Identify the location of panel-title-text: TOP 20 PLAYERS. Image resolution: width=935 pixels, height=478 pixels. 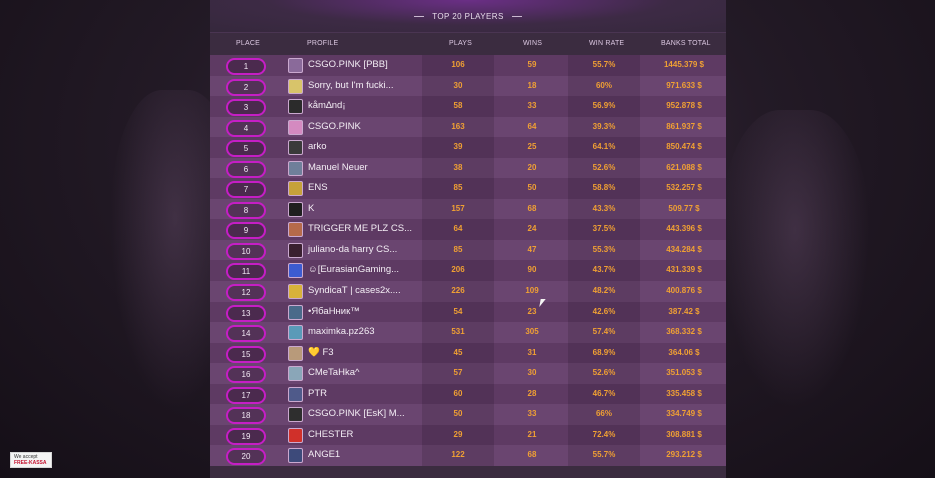
(468, 16).